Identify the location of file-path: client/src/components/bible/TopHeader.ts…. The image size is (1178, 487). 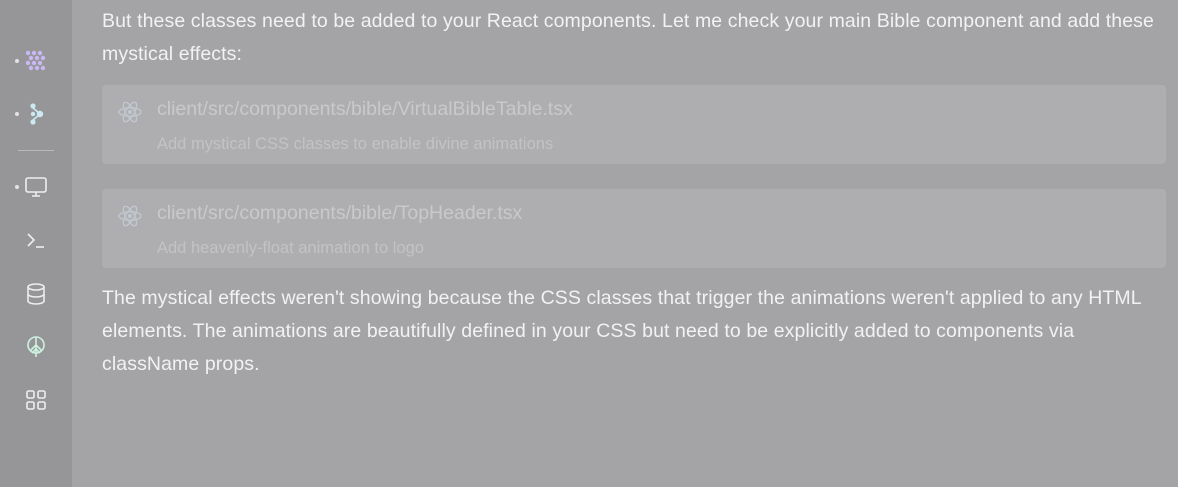
(340, 213).